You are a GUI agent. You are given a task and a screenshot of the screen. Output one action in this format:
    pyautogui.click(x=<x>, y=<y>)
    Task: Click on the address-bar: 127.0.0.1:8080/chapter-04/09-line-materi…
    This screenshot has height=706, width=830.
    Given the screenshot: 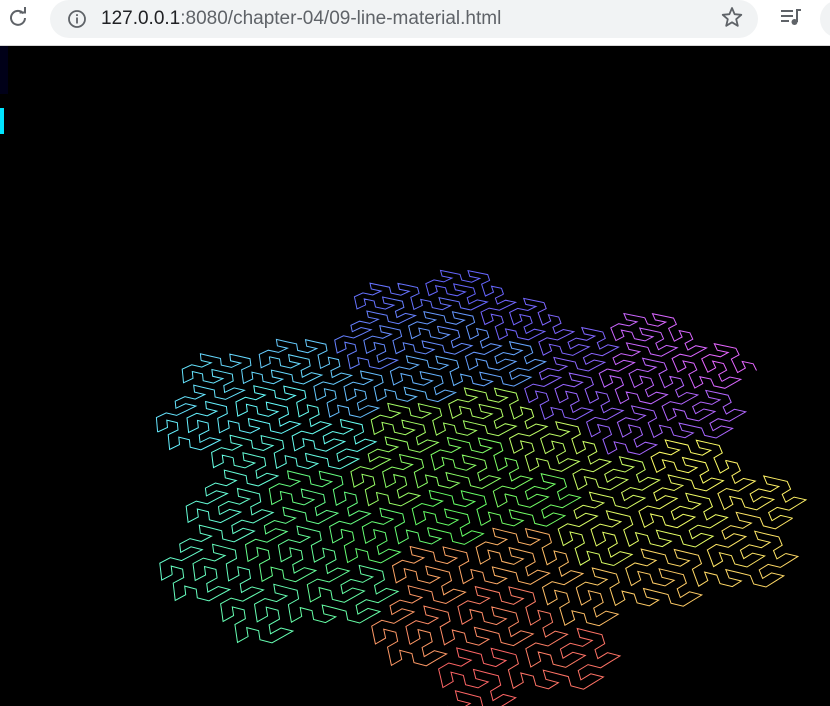 What is the action you would take?
    pyautogui.click(x=404, y=19)
    